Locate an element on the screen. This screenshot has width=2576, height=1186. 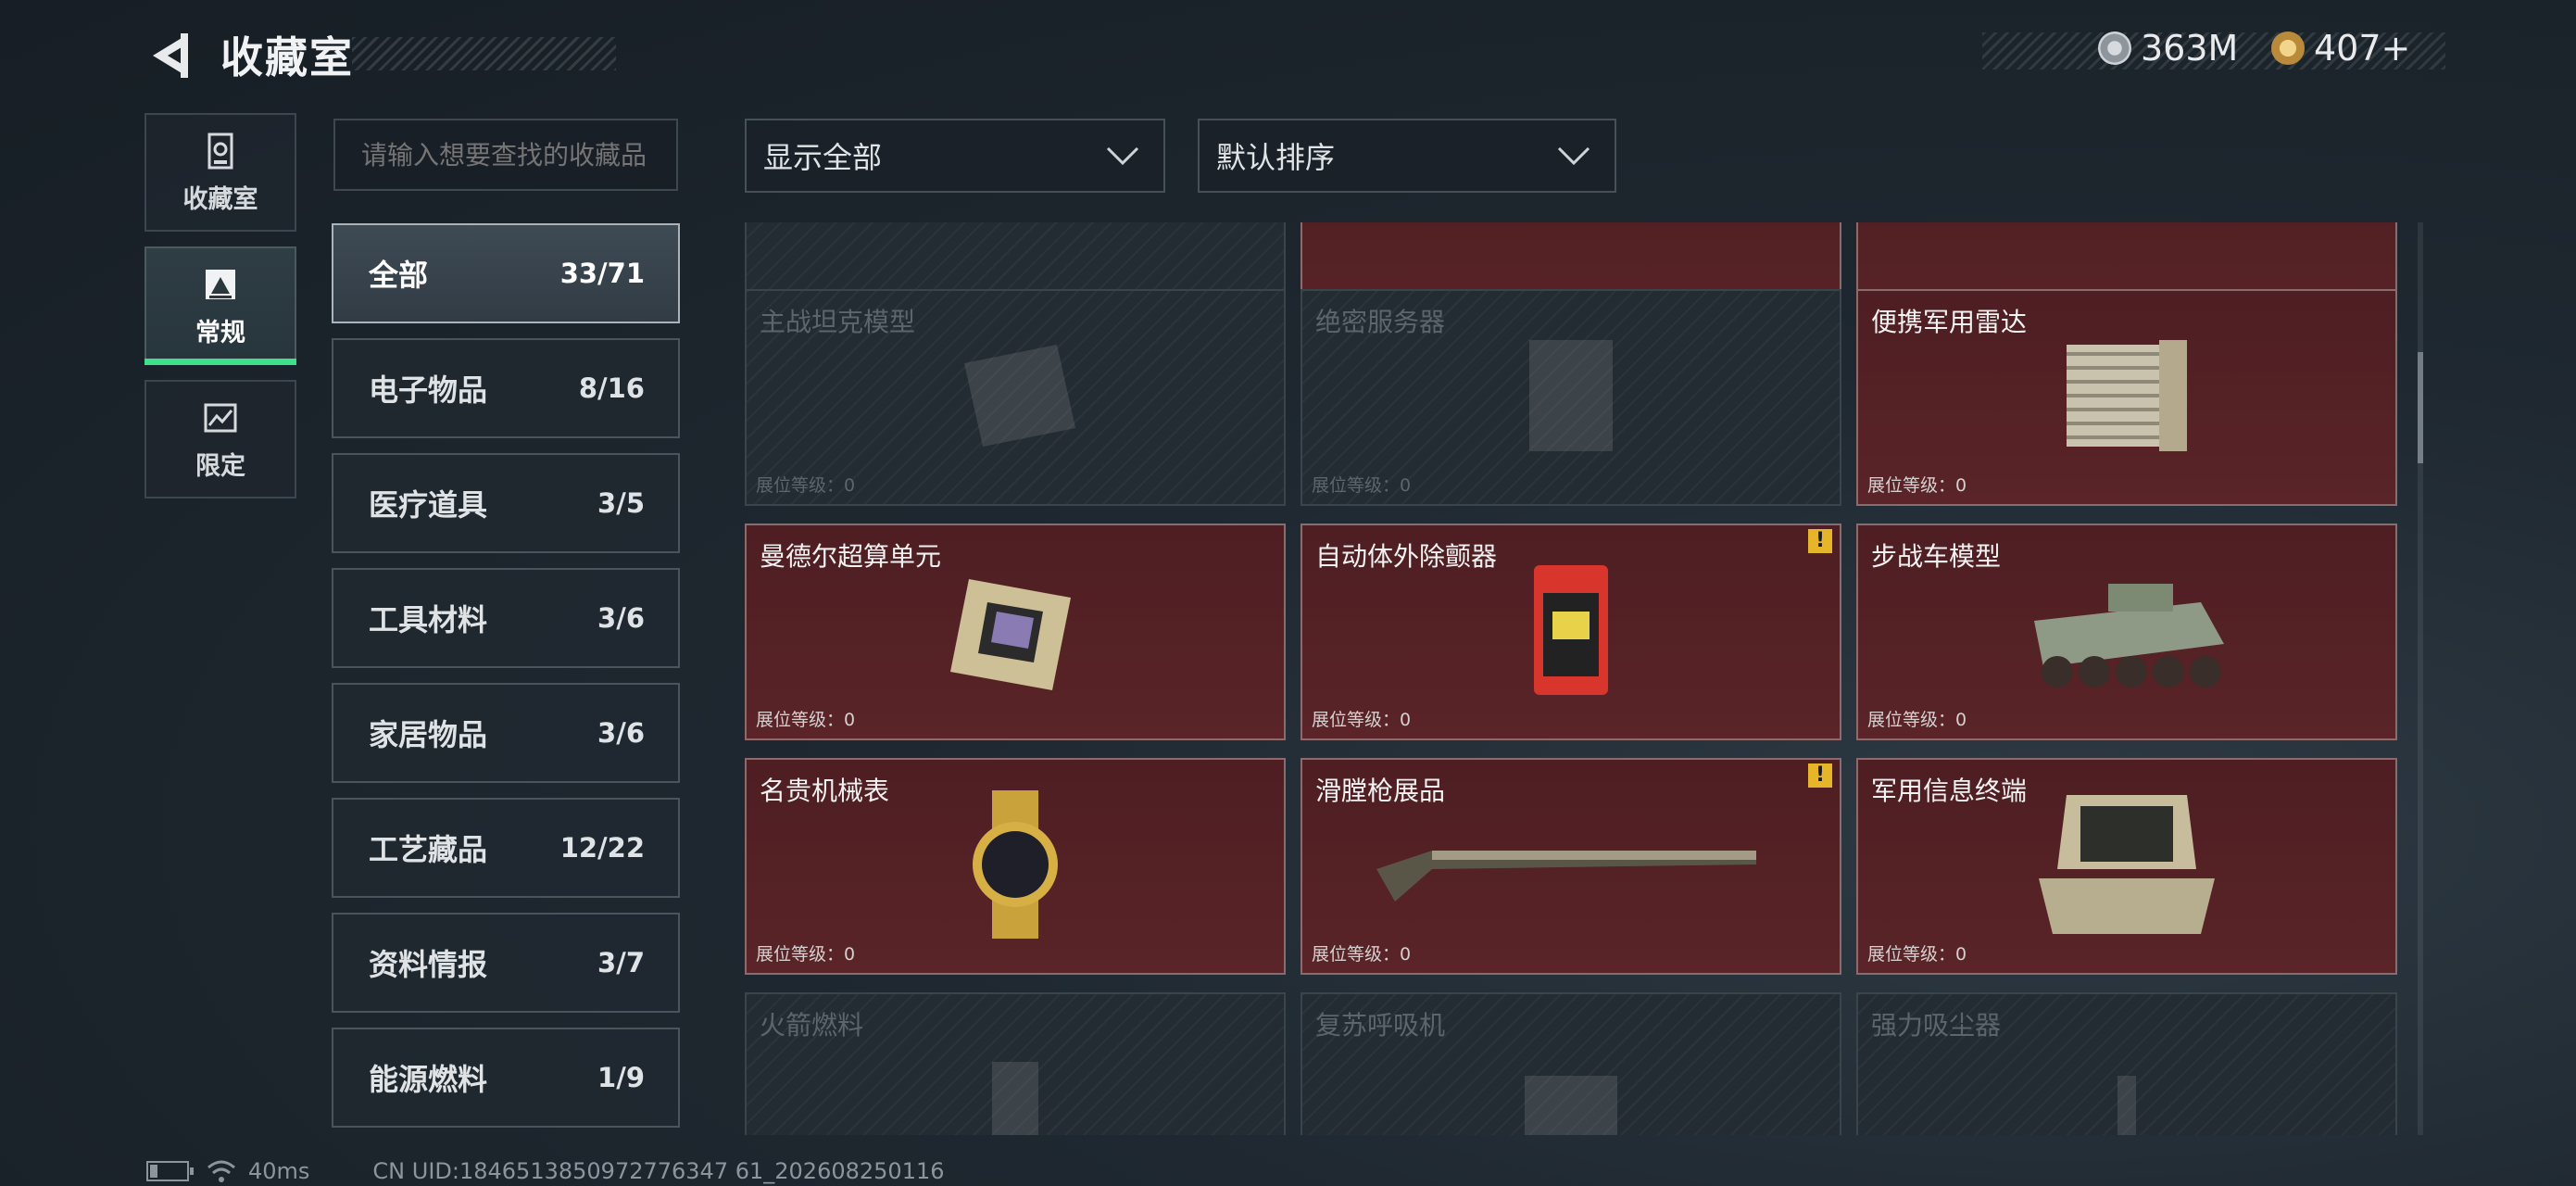
collection-card: 火箭燃料 is located at coordinates (1015, 1063).